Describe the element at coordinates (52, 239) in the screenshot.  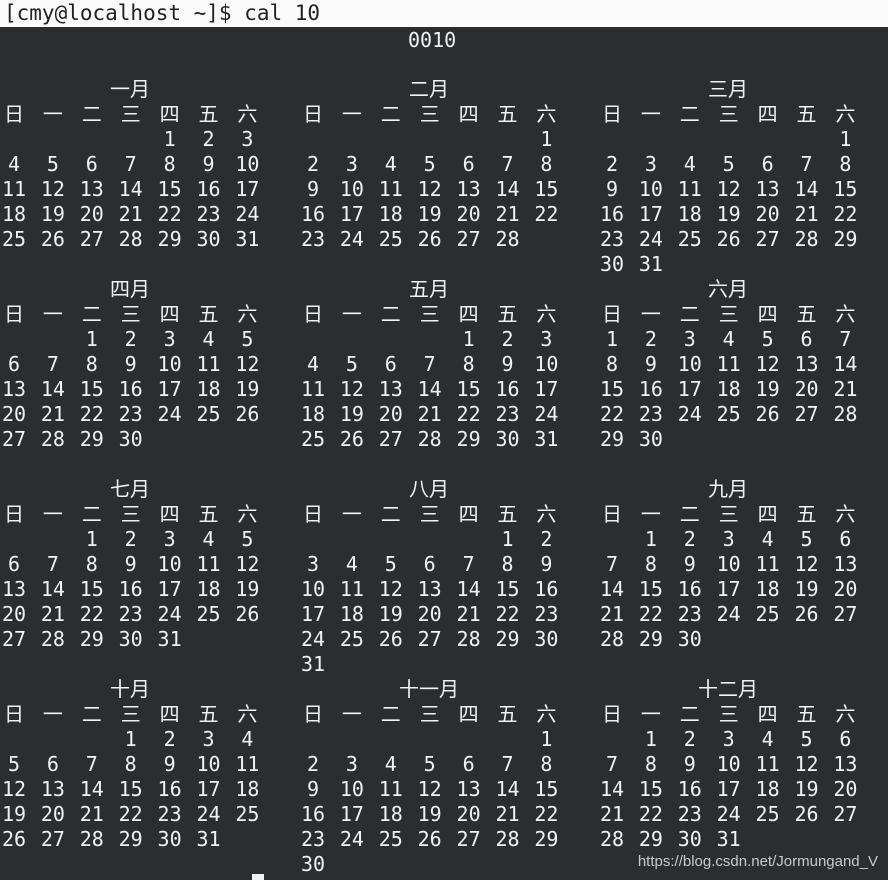
I see `day-cell: 26` at that location.